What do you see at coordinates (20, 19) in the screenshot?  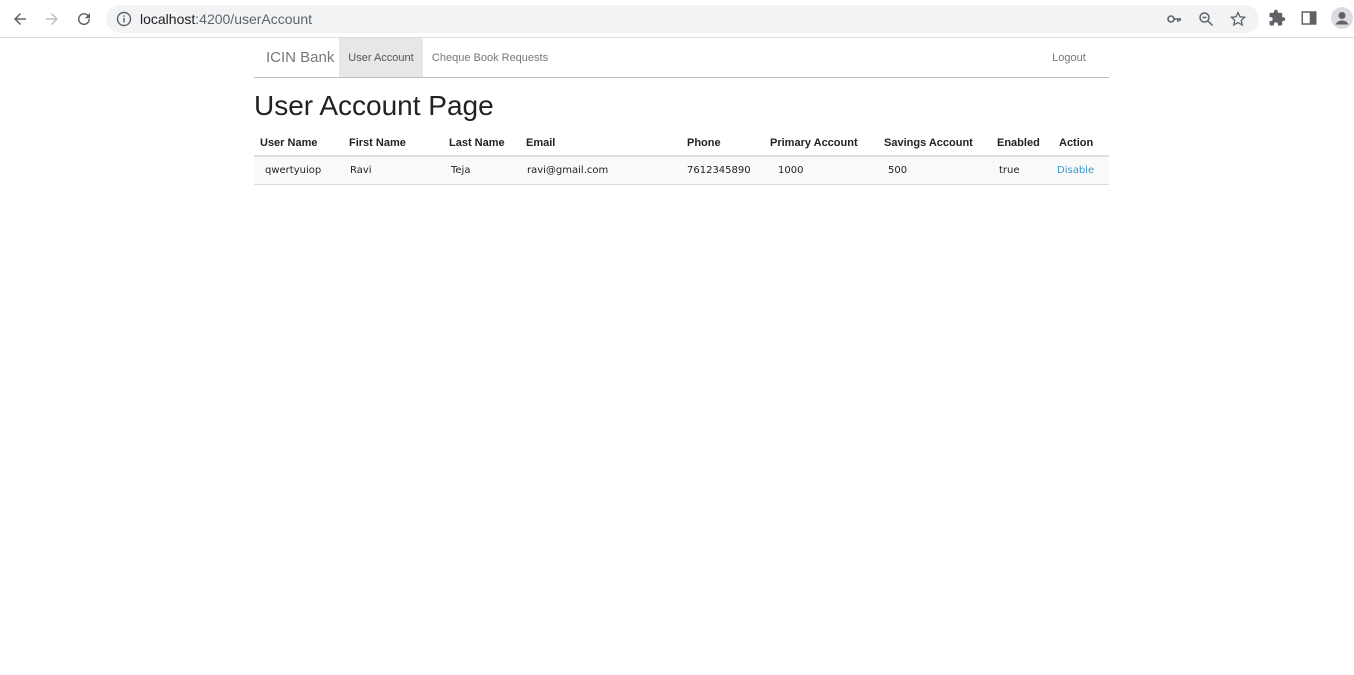 I see `back-icon` at bounding box center [20, 19].